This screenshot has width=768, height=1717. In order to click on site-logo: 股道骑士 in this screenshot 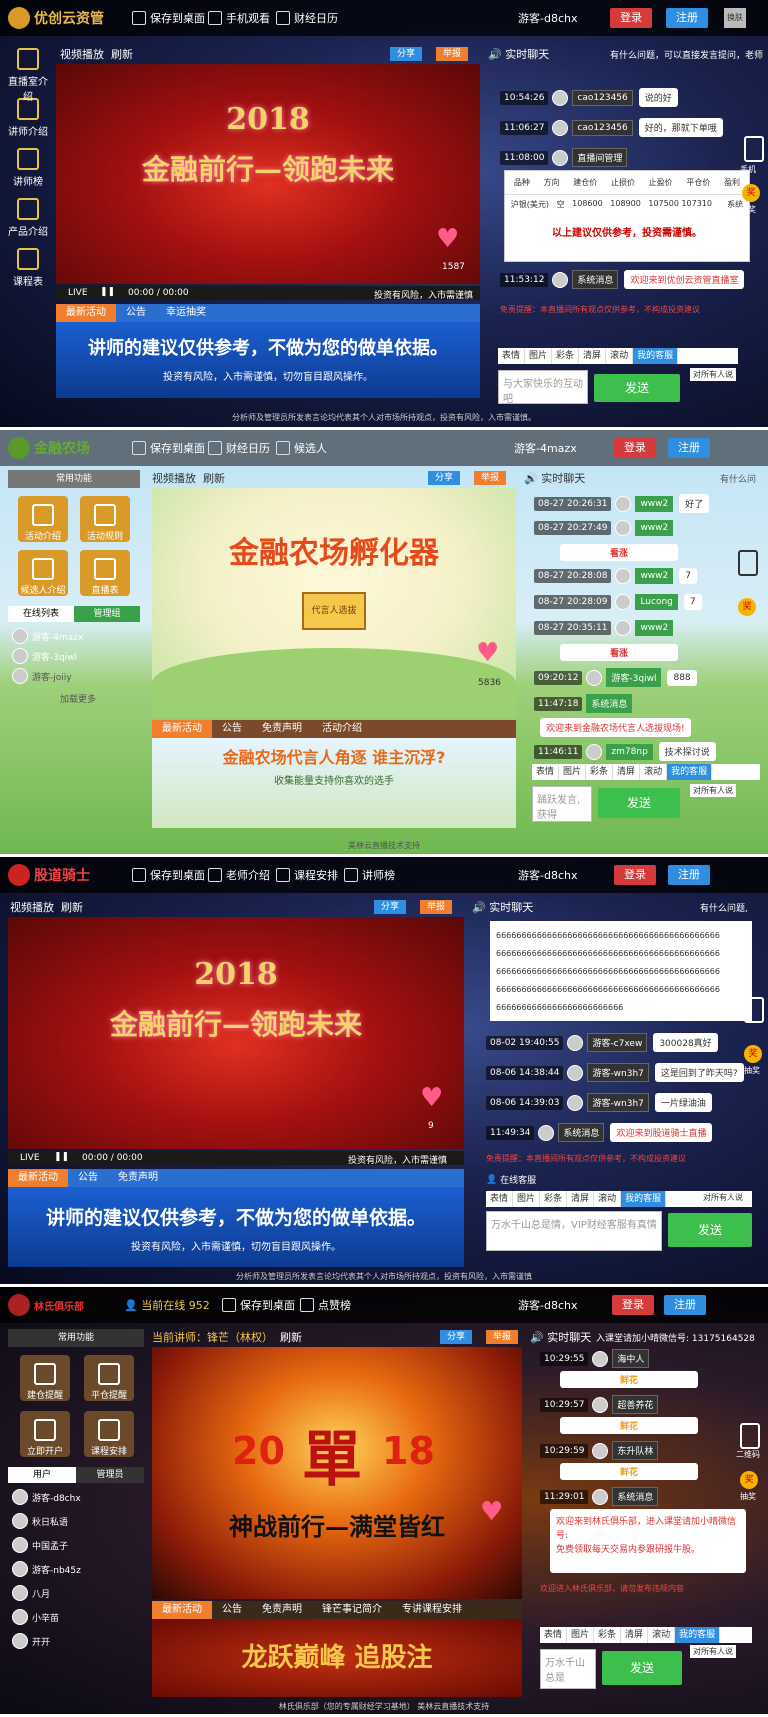, I will do `click(49, 875)`.